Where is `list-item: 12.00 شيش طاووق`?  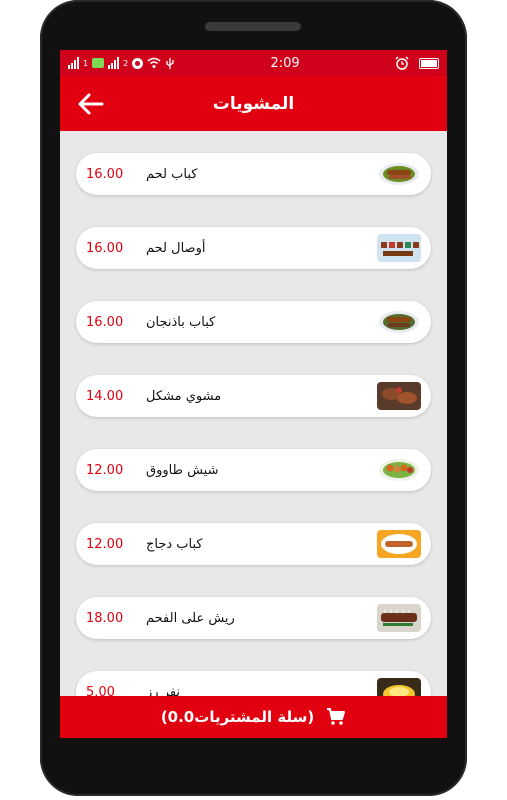
list-item: 12.00 شيش طاووق is located at coordinates (253, 470).